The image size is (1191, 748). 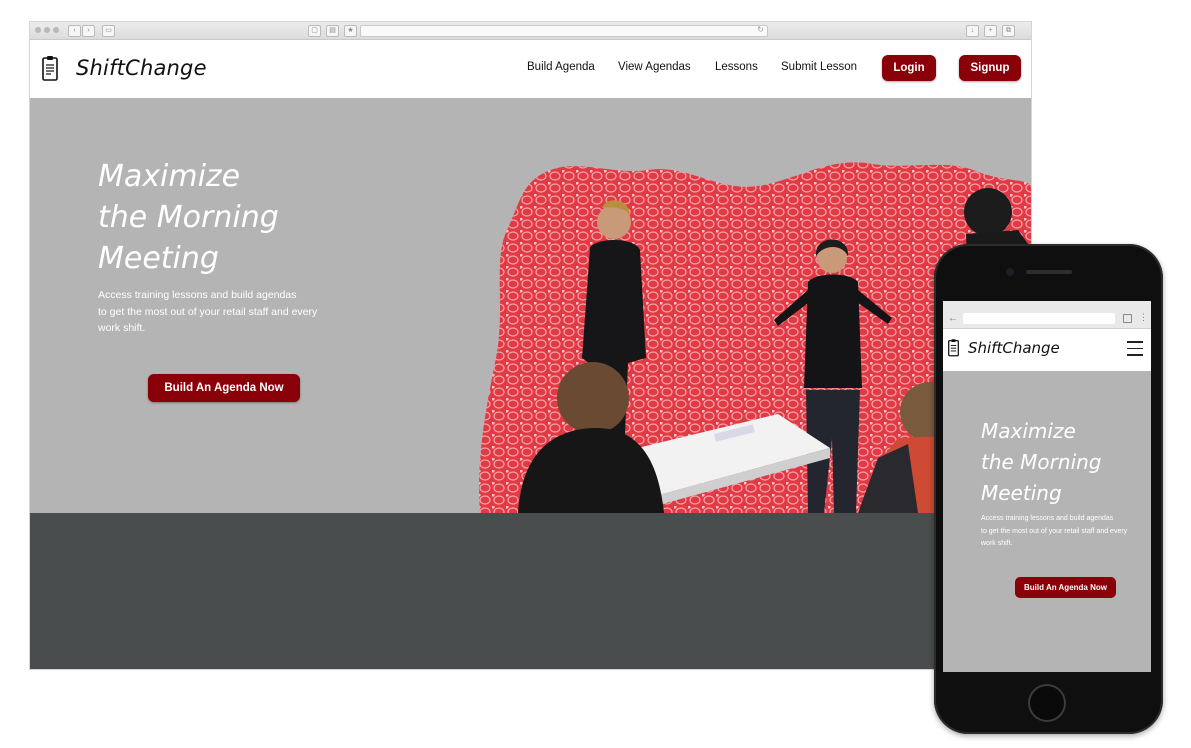 What do you see at coordinates (990, 31) in the screenshot?
I see `new-tab-icon: +` at bounding box center [990, 31].